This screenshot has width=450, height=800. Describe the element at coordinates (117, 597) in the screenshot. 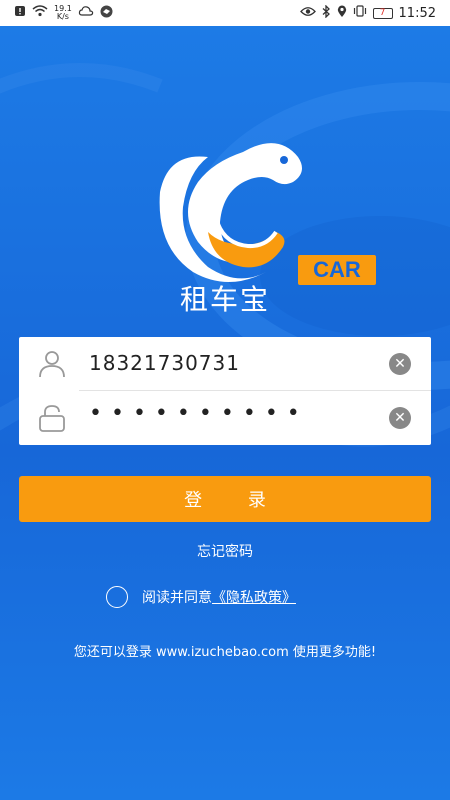

I see `agreement-checkbox` at that location.